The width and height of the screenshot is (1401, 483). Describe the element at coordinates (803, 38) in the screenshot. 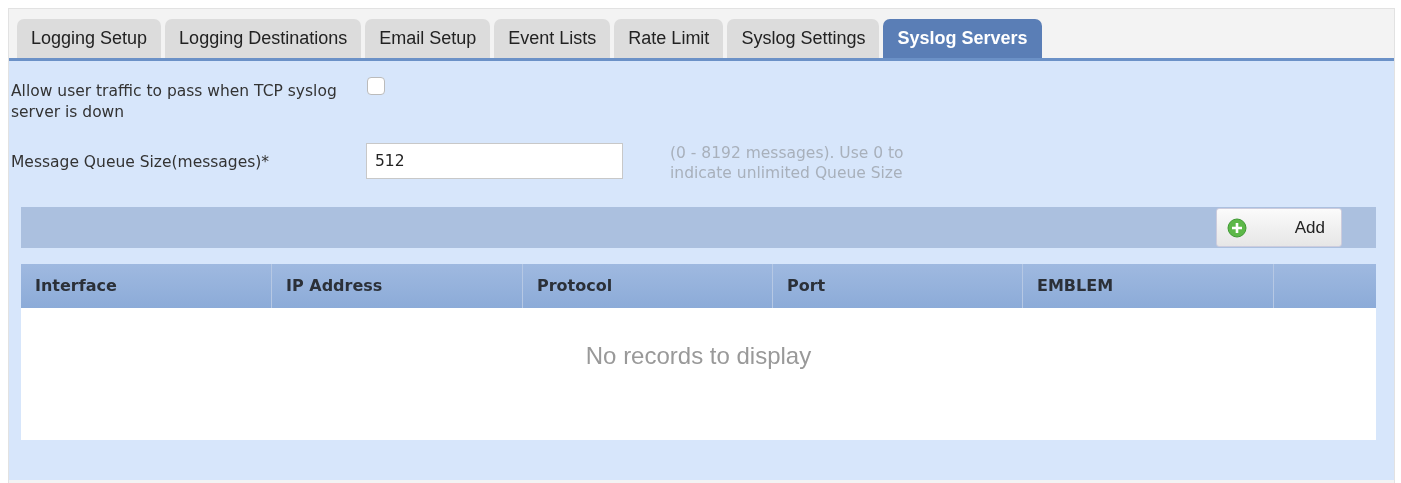

I see `tab: Syslog Settings` at that location.